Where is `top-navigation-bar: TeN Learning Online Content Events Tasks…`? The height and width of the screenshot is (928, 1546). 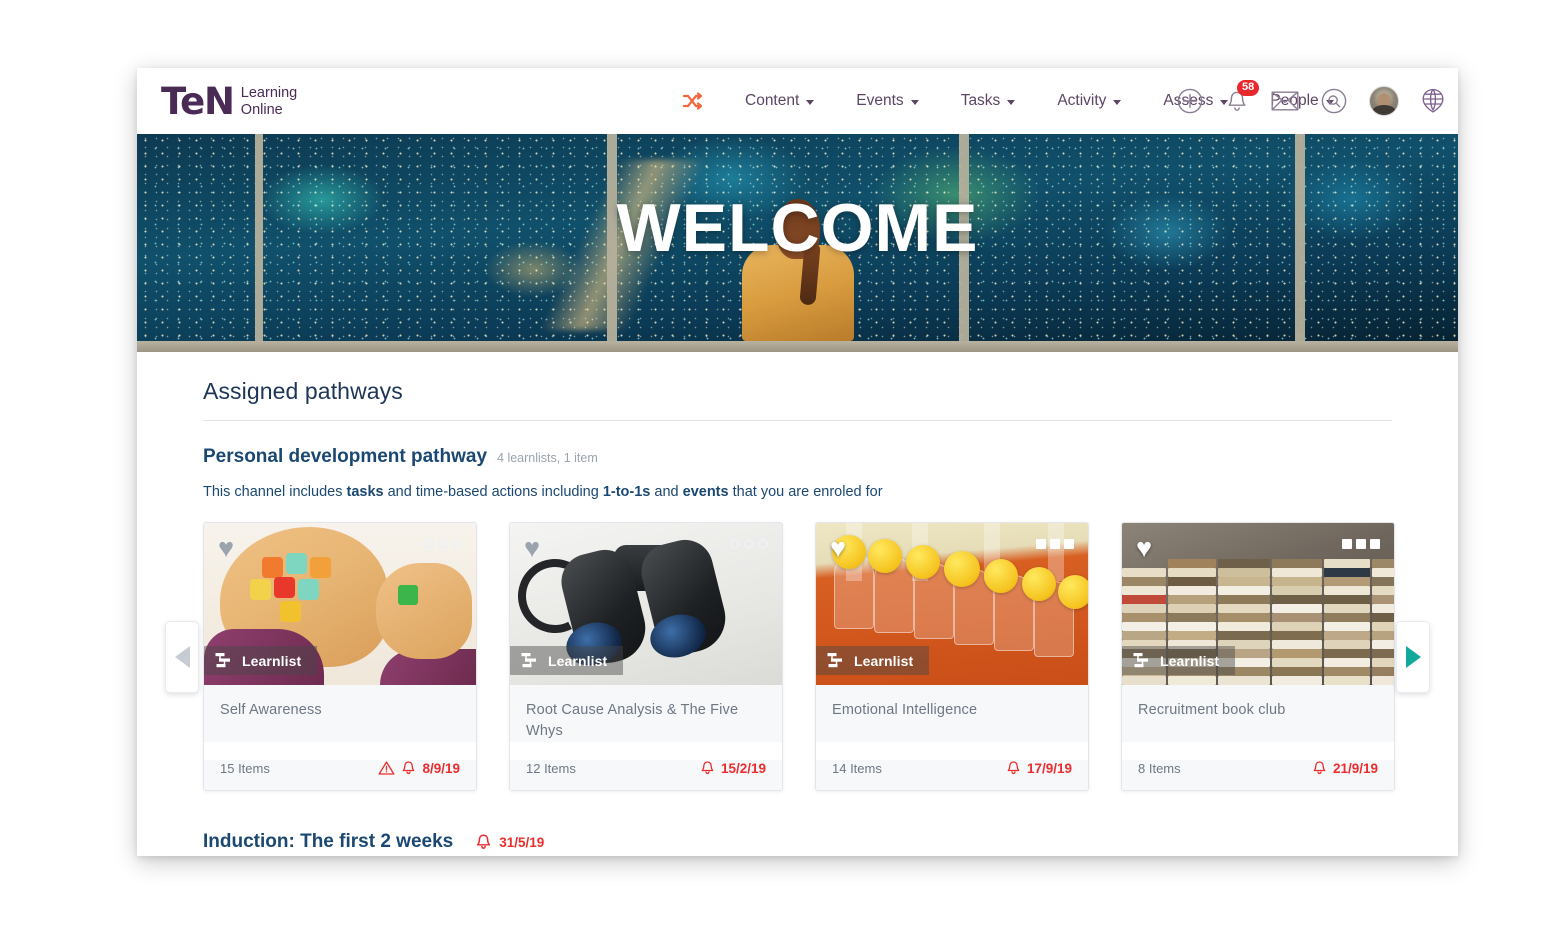 top-navigation-bar: TeN Learning Online Content Events Tasks… is located at coordinates (797, 101).